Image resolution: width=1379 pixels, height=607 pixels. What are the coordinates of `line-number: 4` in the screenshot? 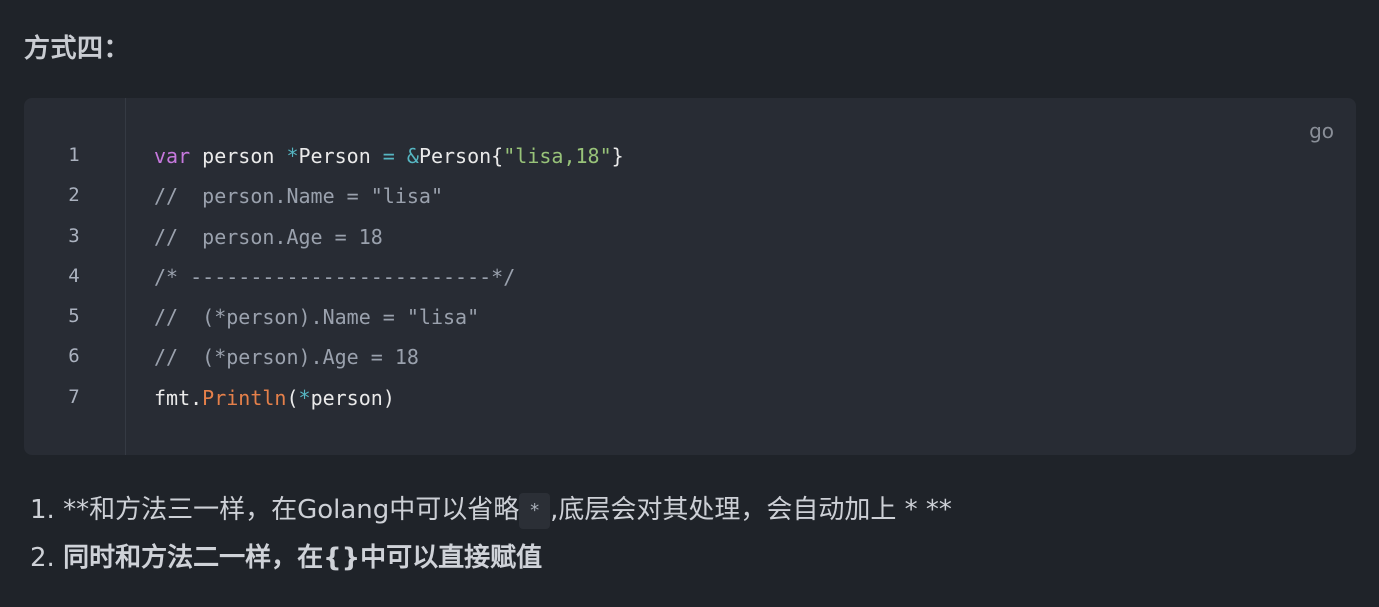 It's located at (74, 276).